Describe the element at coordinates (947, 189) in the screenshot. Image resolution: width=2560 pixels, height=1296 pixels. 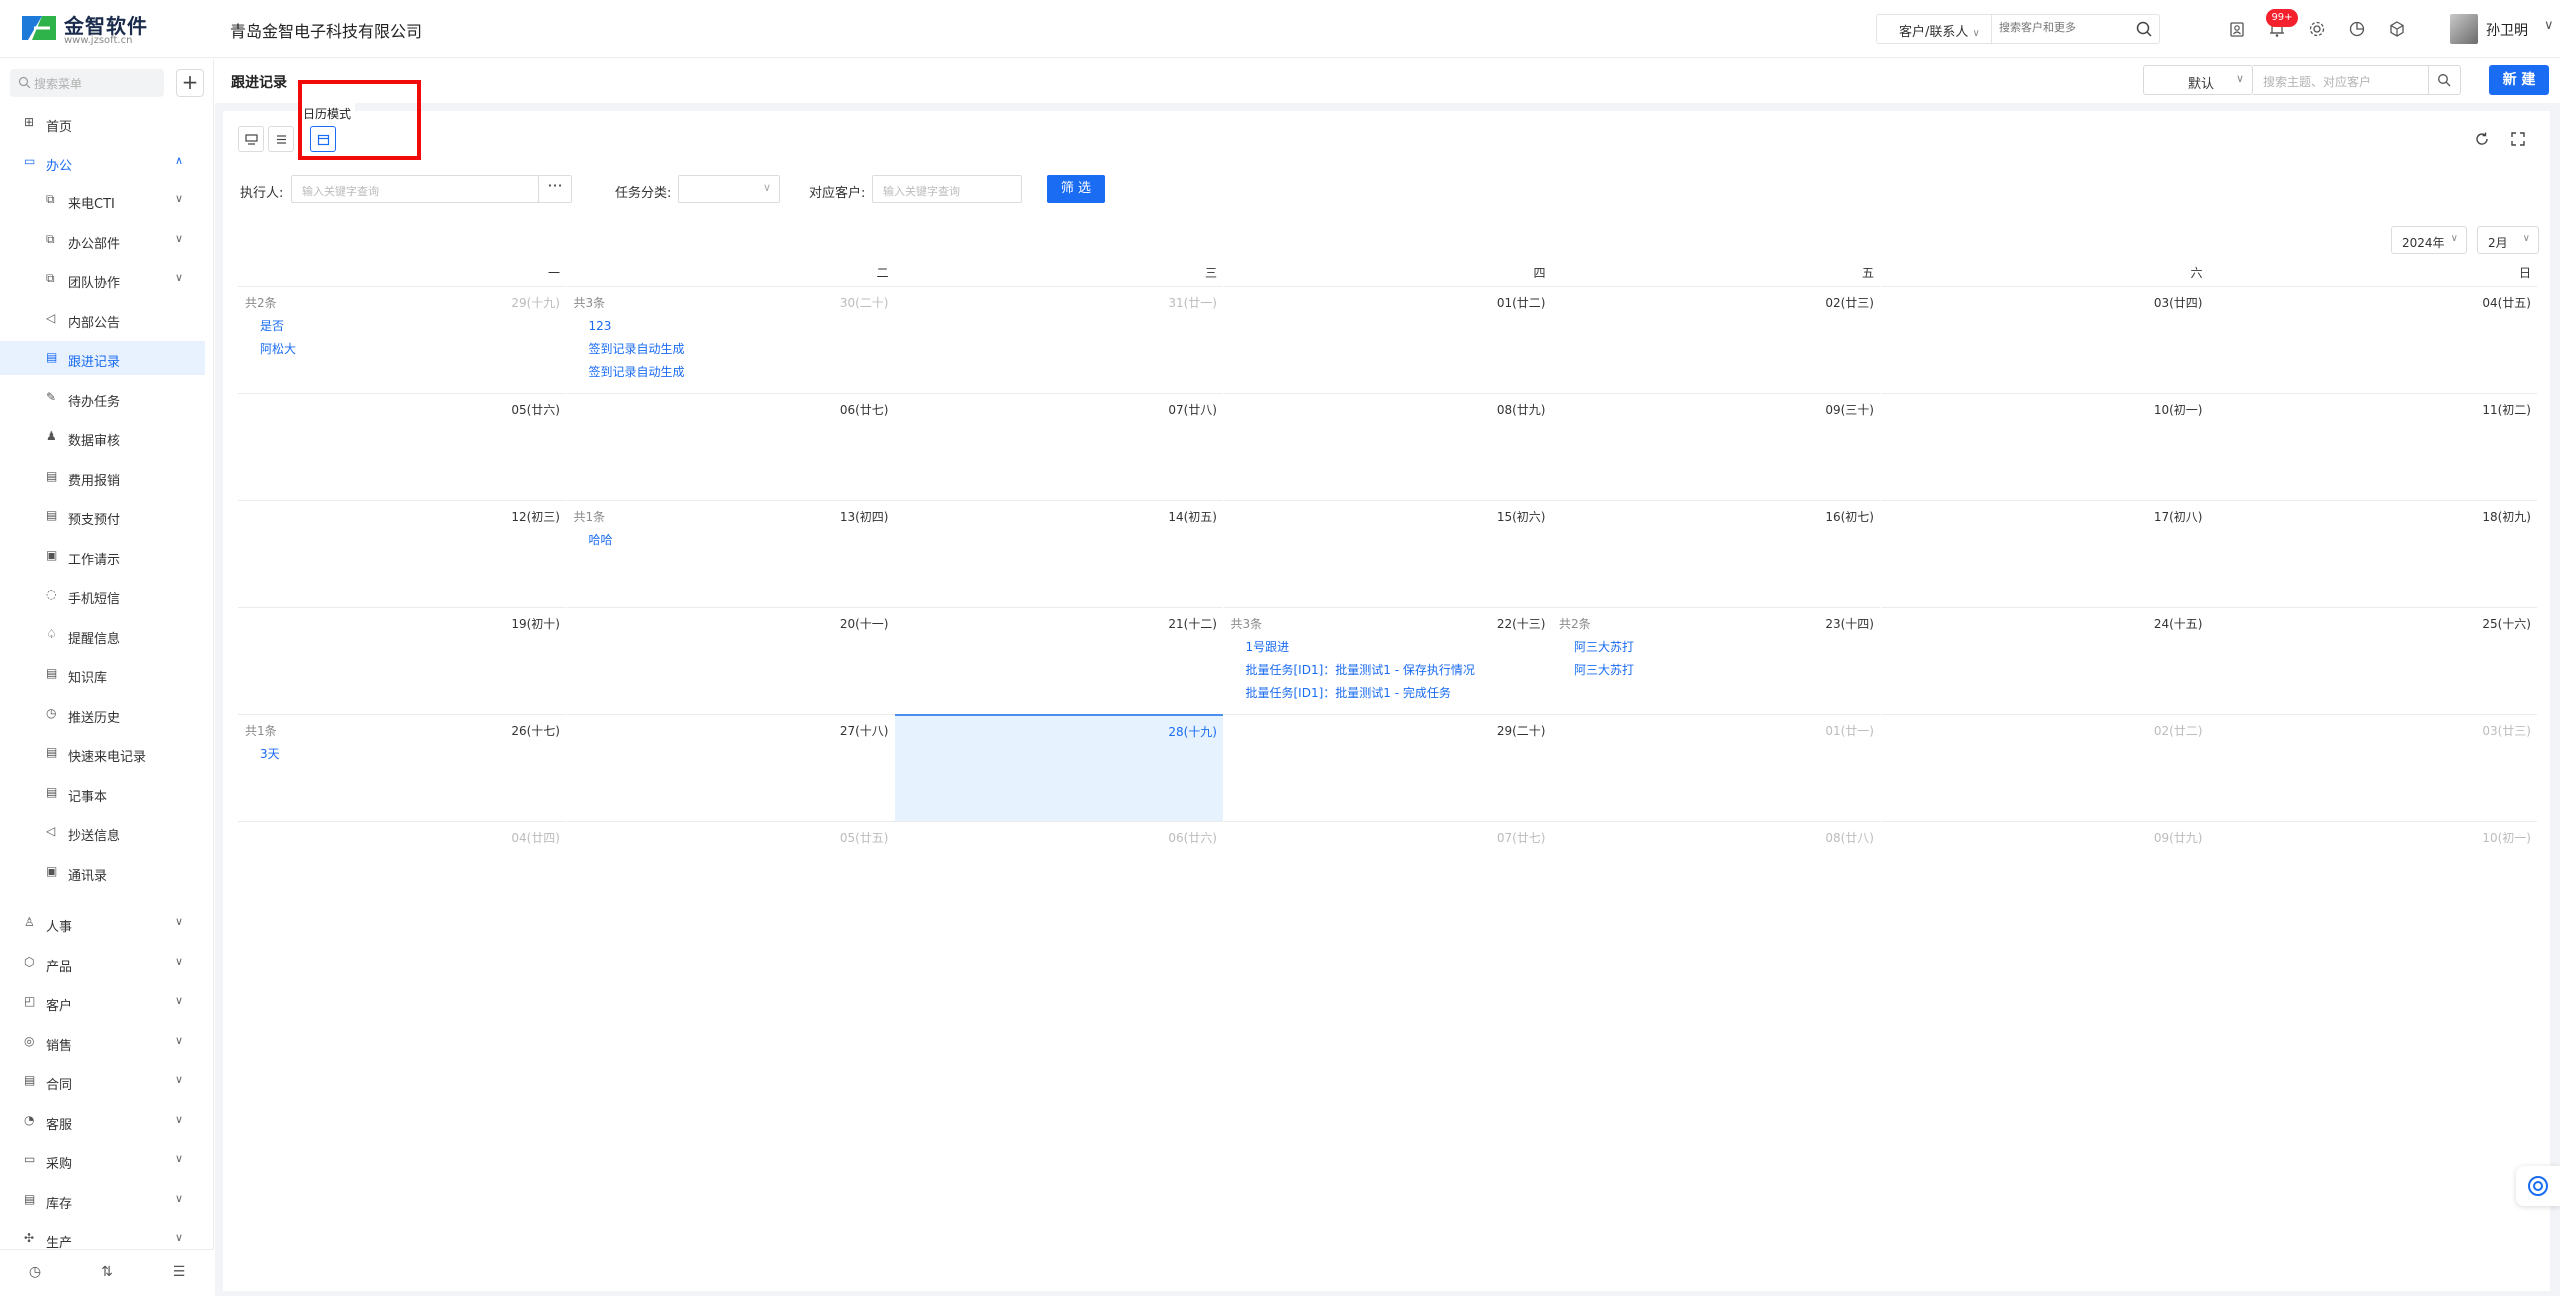
I see `customer-input: 输入关键字查询` at that location.